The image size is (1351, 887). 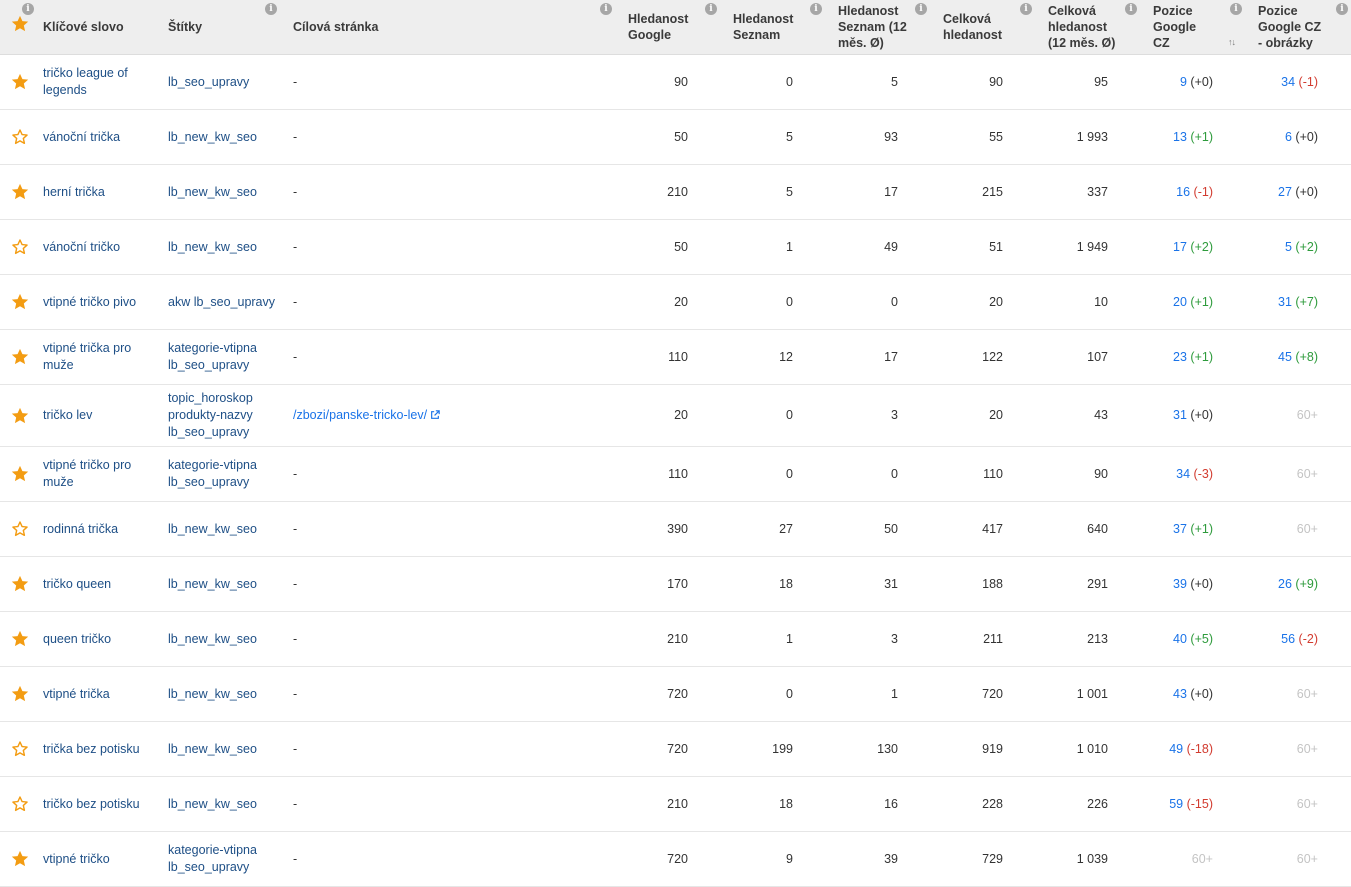 I want to click on keyword-link: vánoční tričko, so click(x=81, y=247).